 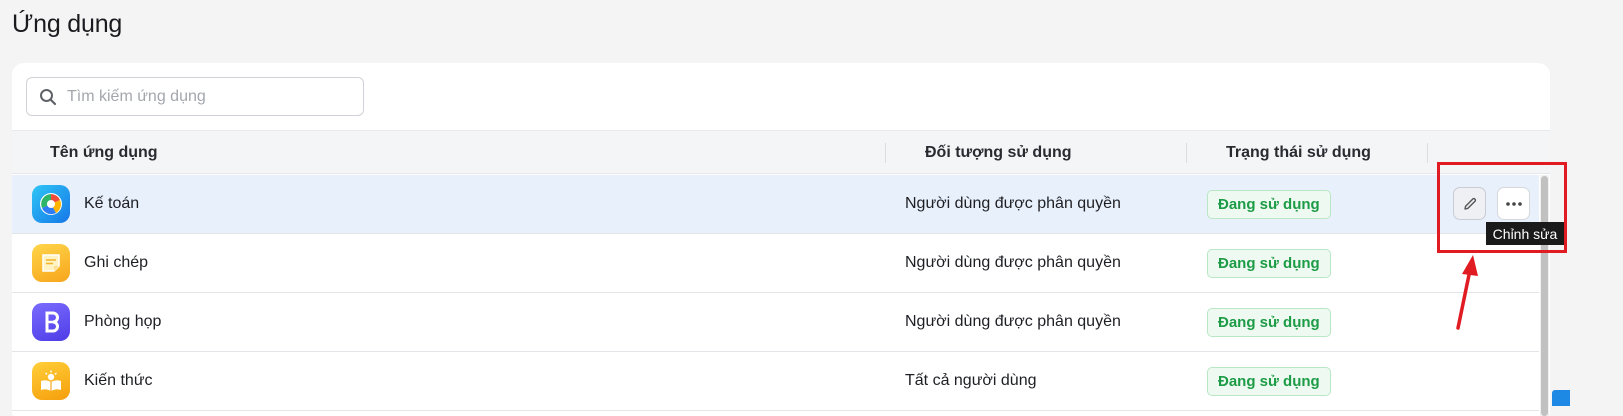 I want to click on search-box, so click(x=195, y=96).